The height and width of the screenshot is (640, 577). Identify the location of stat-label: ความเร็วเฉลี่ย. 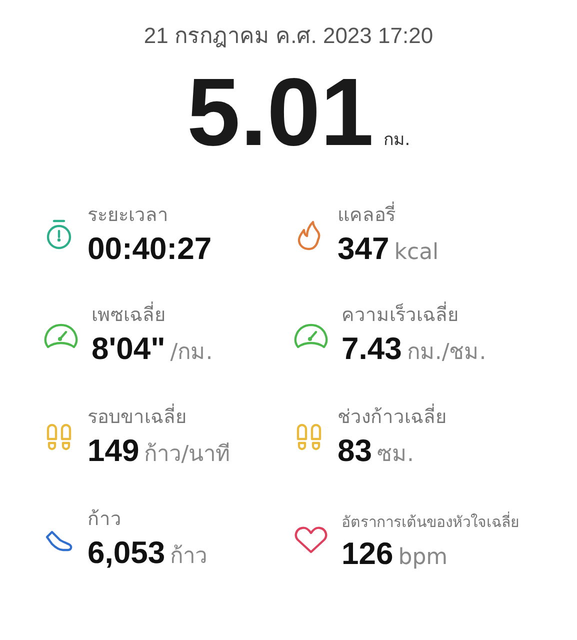
(414, 316).